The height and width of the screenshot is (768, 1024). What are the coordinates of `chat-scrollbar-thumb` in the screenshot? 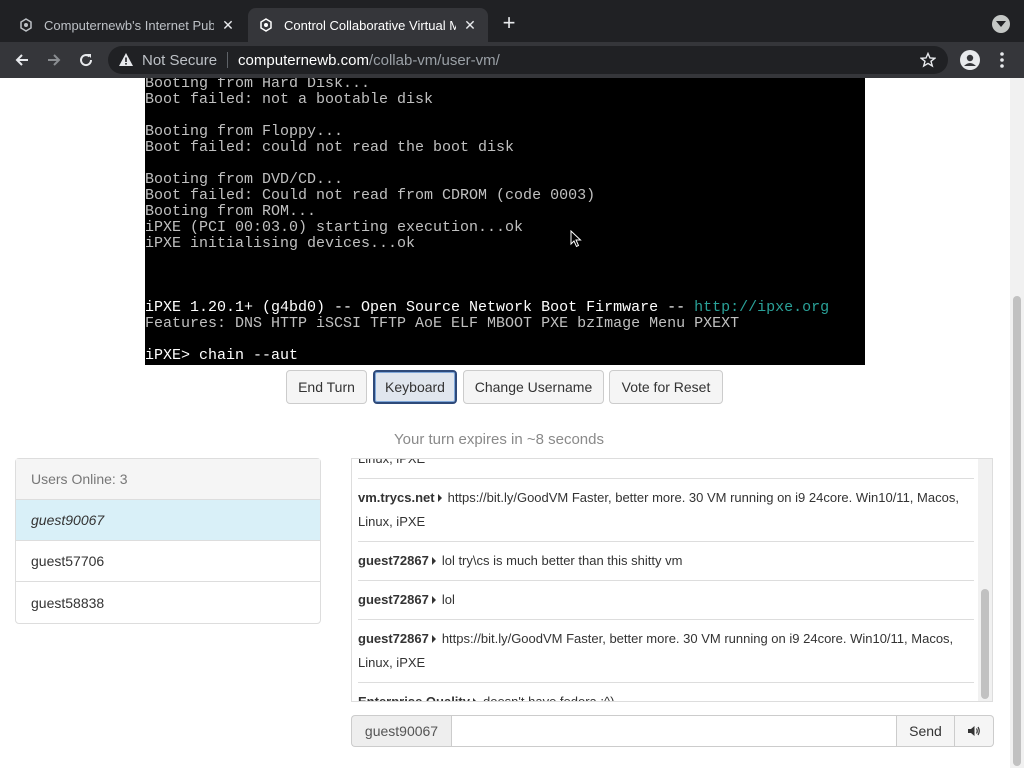 It's located at (985, 644).